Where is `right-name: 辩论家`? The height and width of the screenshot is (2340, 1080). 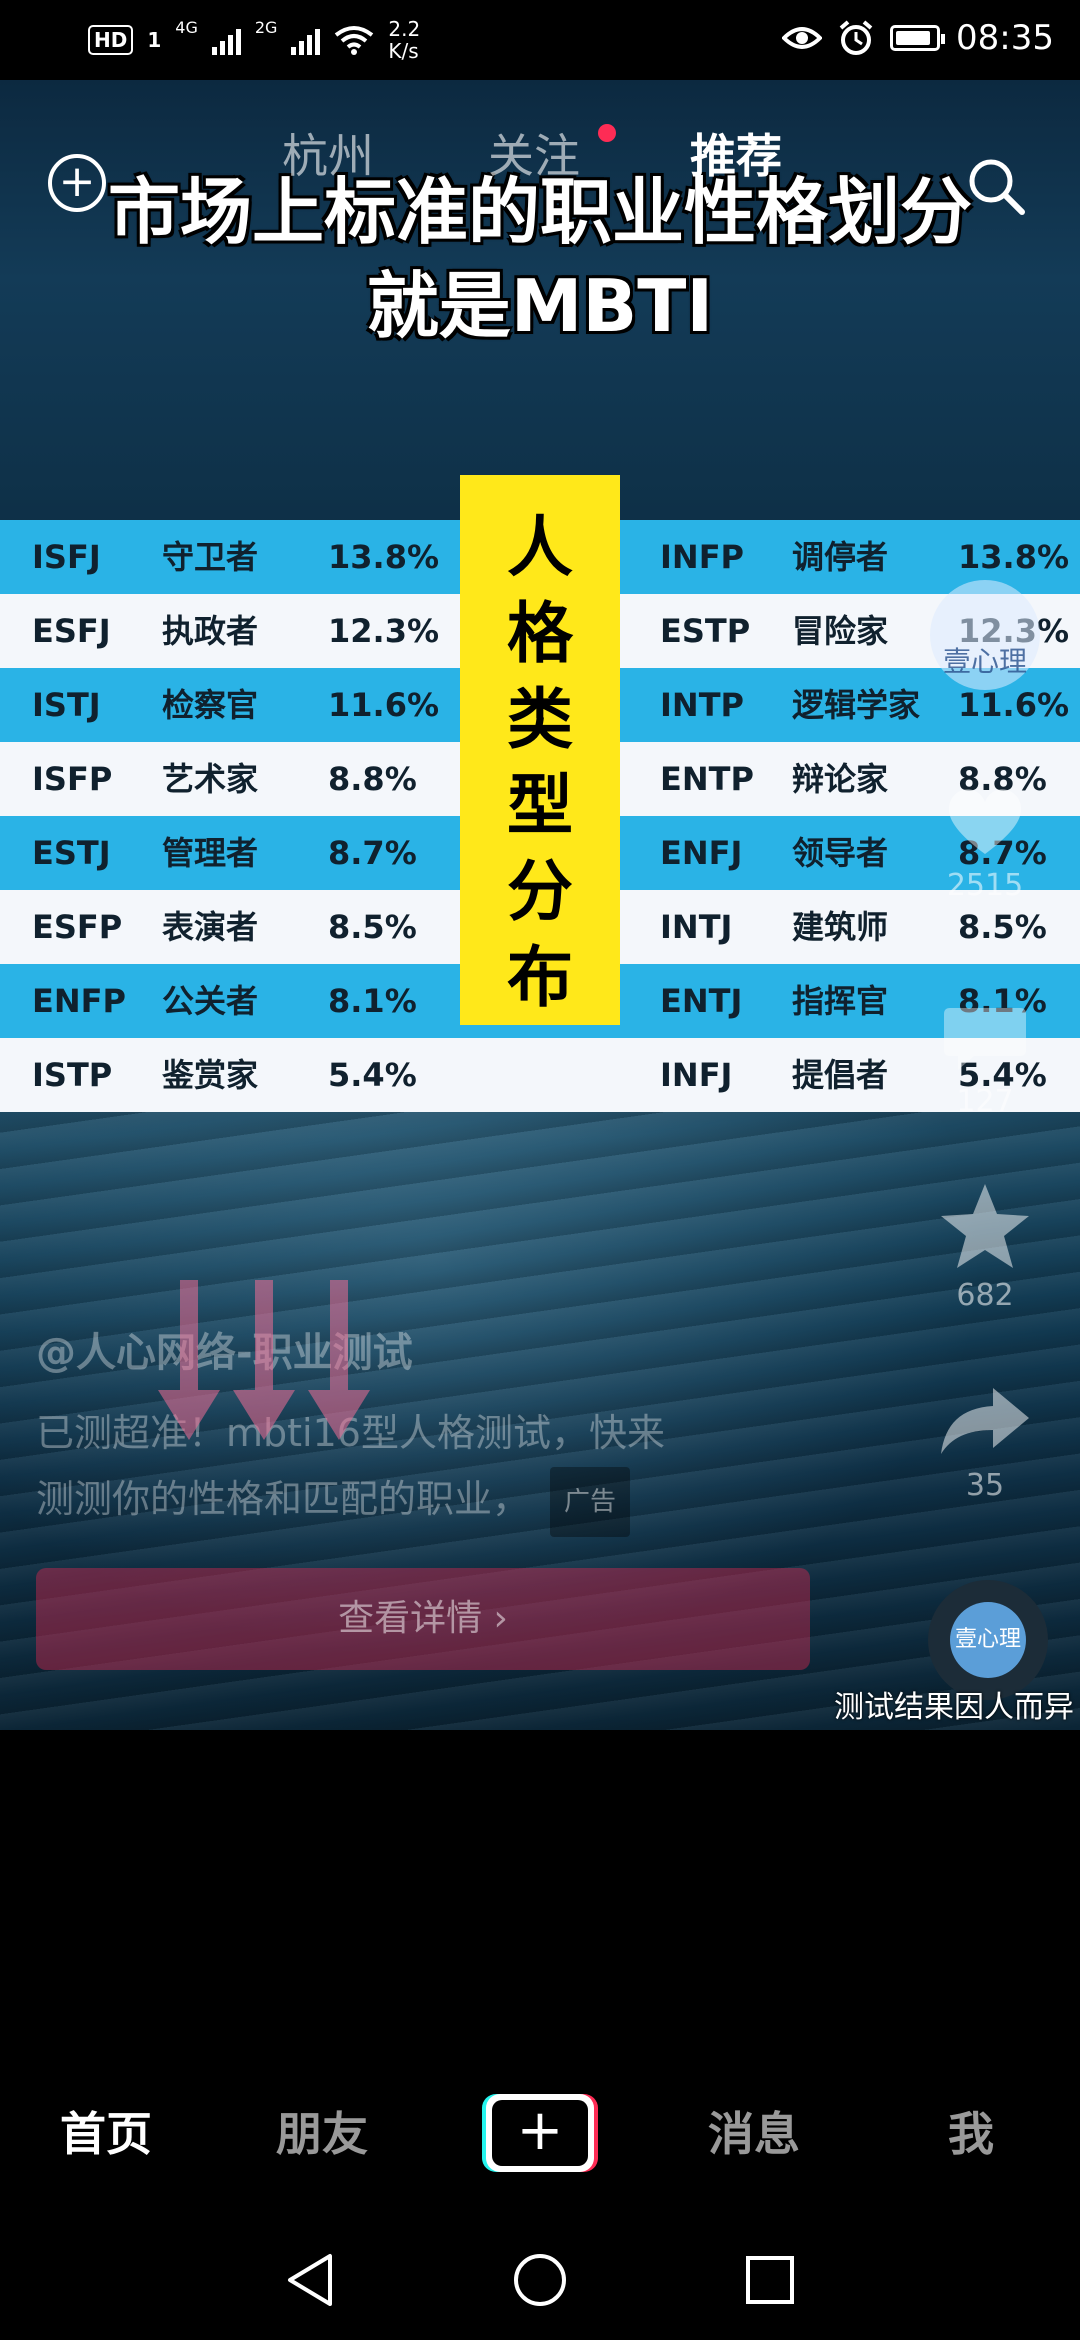 right-name: 辩论家 is located at coordinates (840, 779).